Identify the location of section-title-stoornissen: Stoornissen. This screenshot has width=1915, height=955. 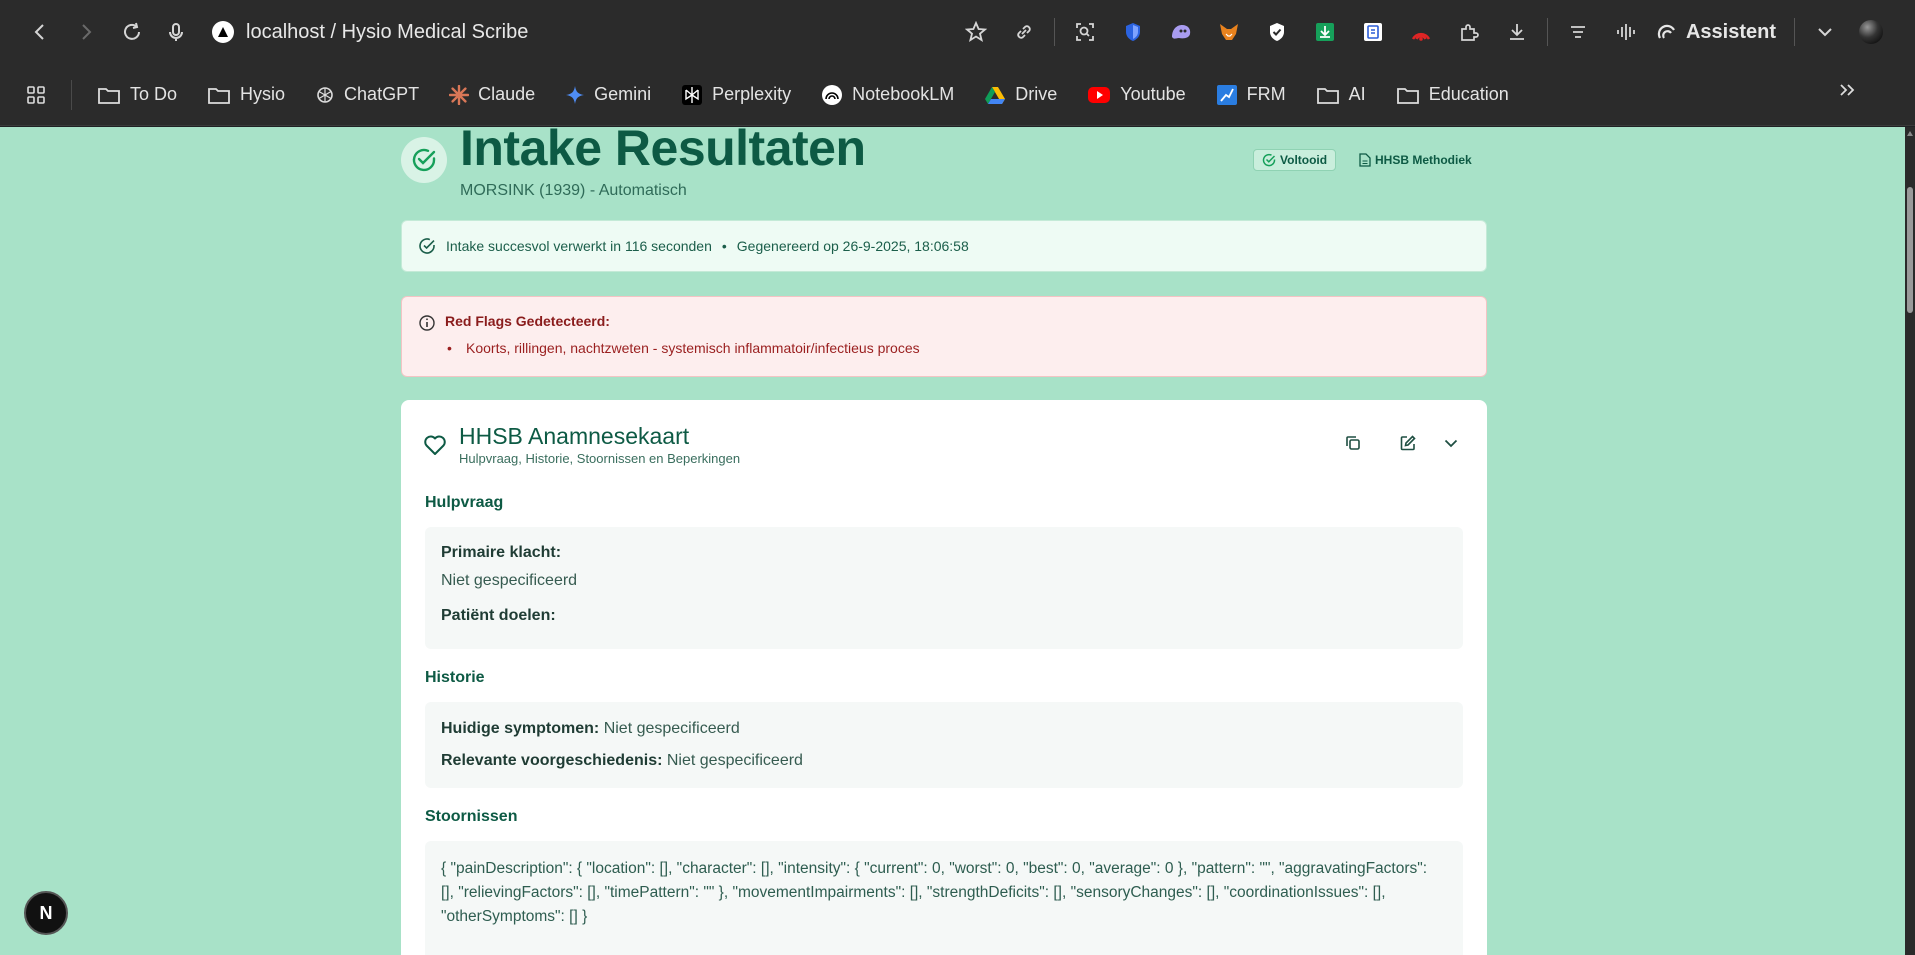
(471, 816).